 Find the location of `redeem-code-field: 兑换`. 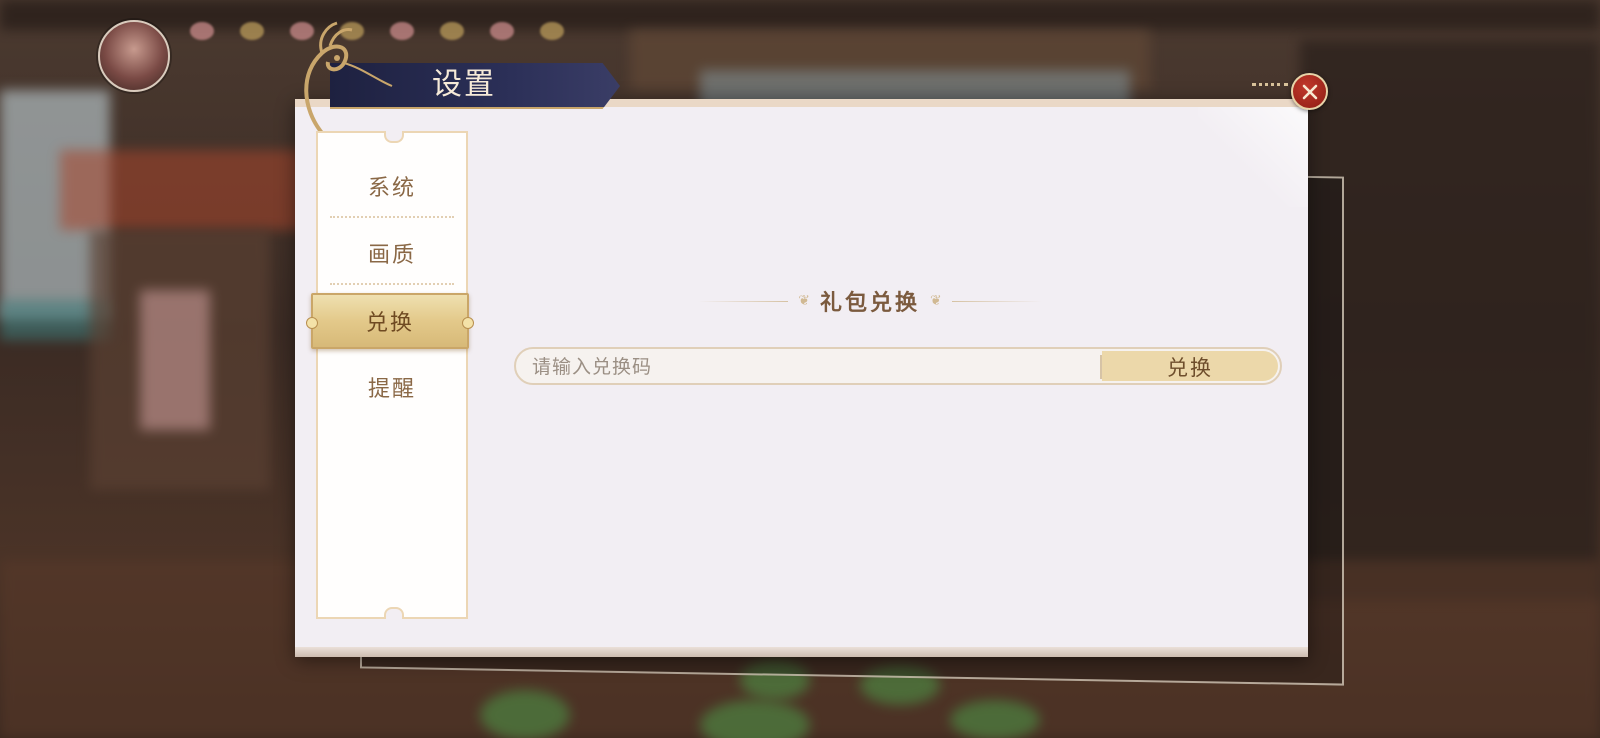

redeem-code-field: 兑换 is located at coordinates (898, 366).